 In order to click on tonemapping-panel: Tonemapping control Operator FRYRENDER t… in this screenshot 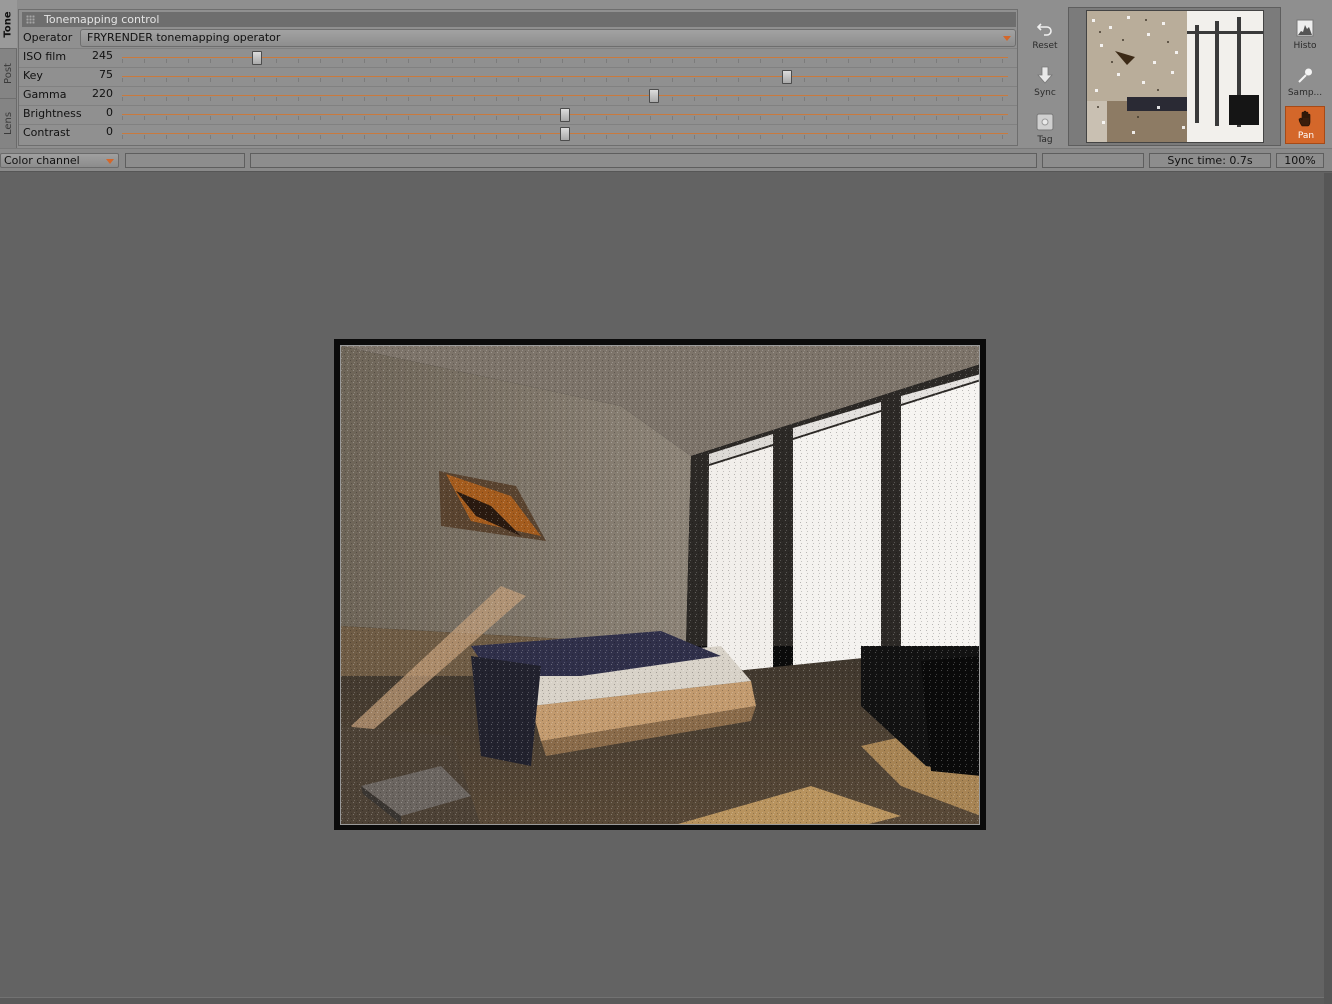, I will do `click(518, 77)`.